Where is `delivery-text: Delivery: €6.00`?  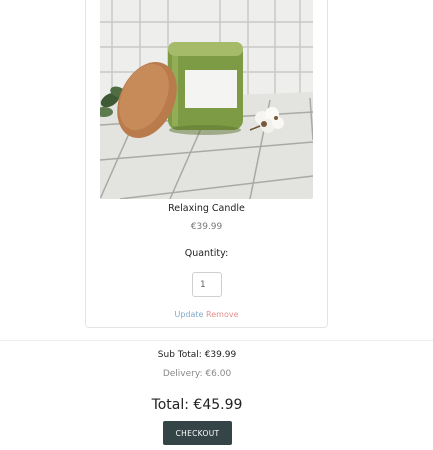 delivery-text: Delivery: €6.00 is located at coordinates (197, 374).